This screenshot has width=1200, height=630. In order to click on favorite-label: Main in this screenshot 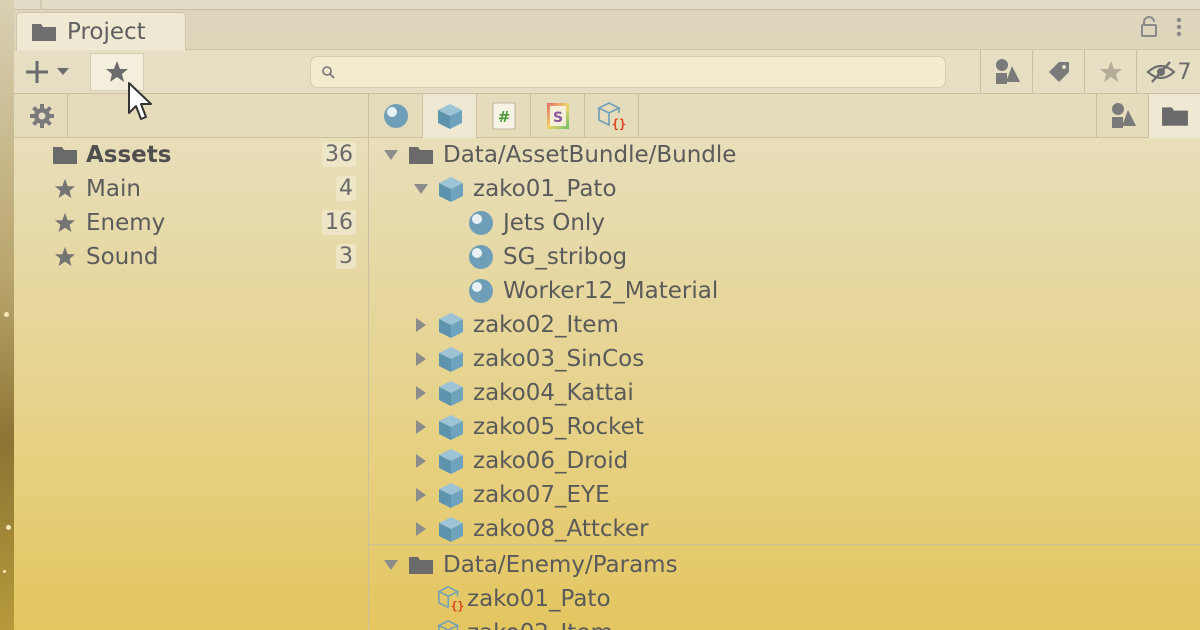, I will do `click(113, 189)`.